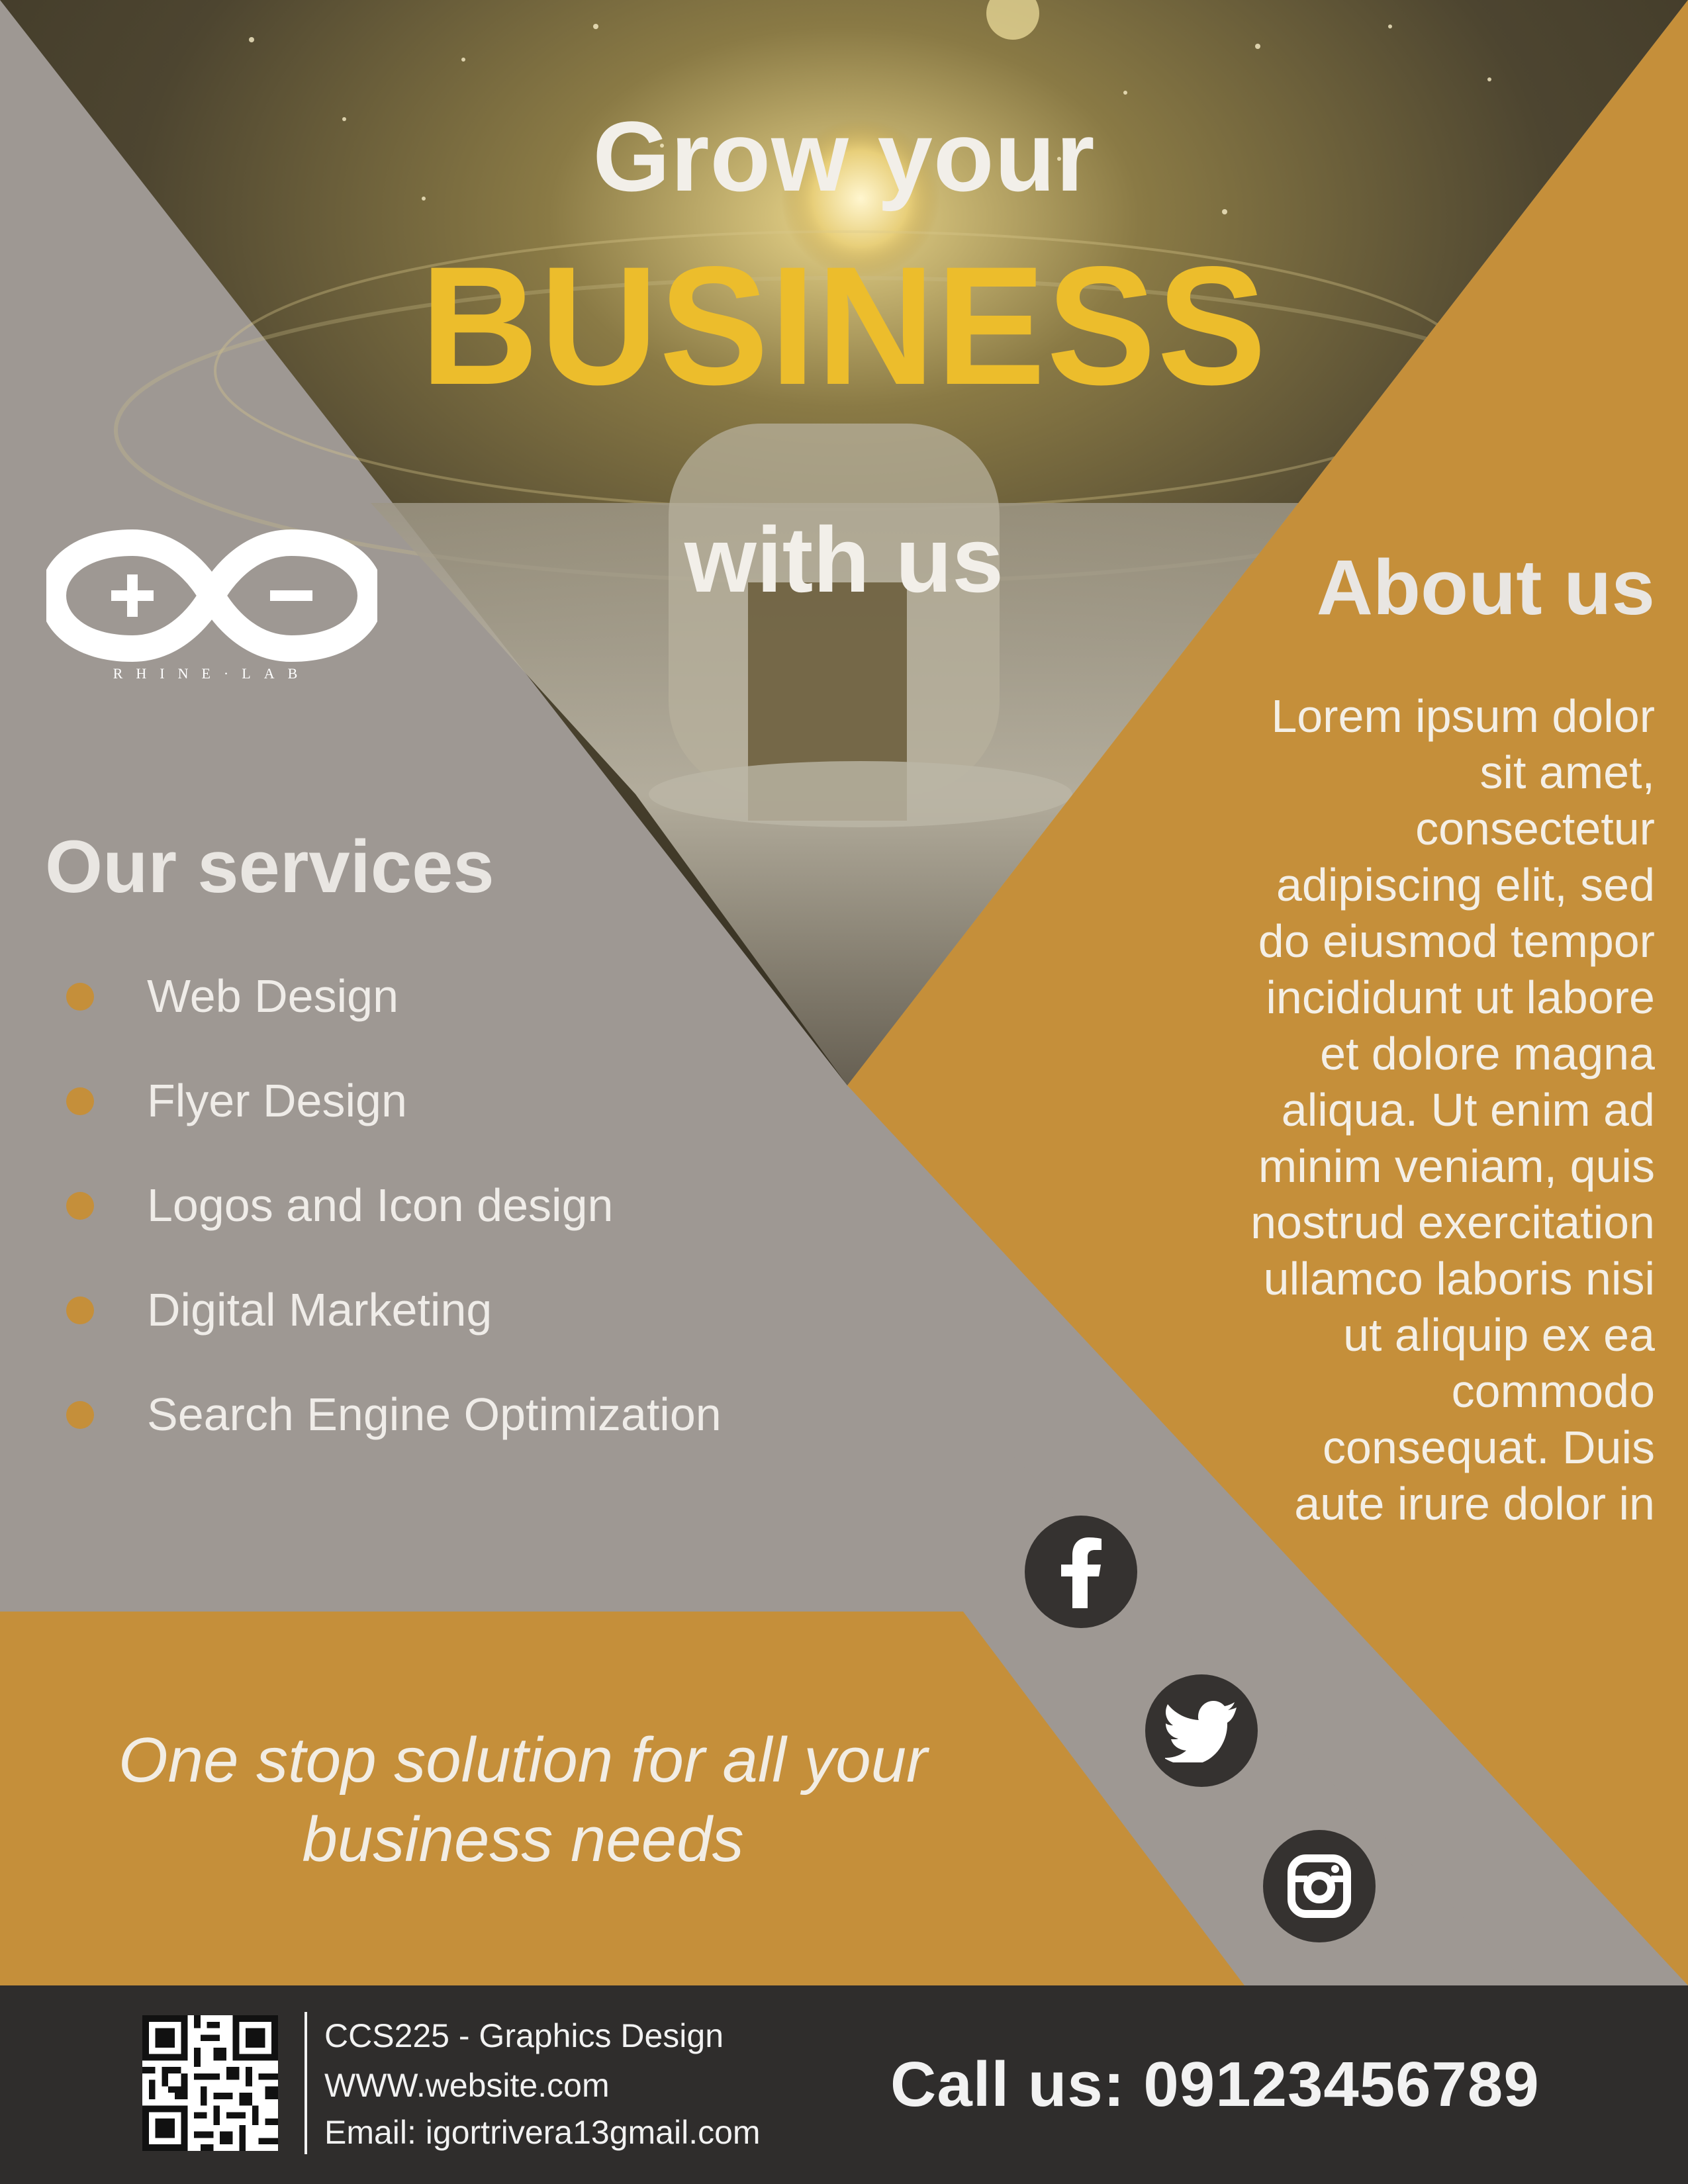 The width and height of the screenshot is (1688, 2184). I want to click on about-line: aute irure dolor in, so click(1474, 1504).